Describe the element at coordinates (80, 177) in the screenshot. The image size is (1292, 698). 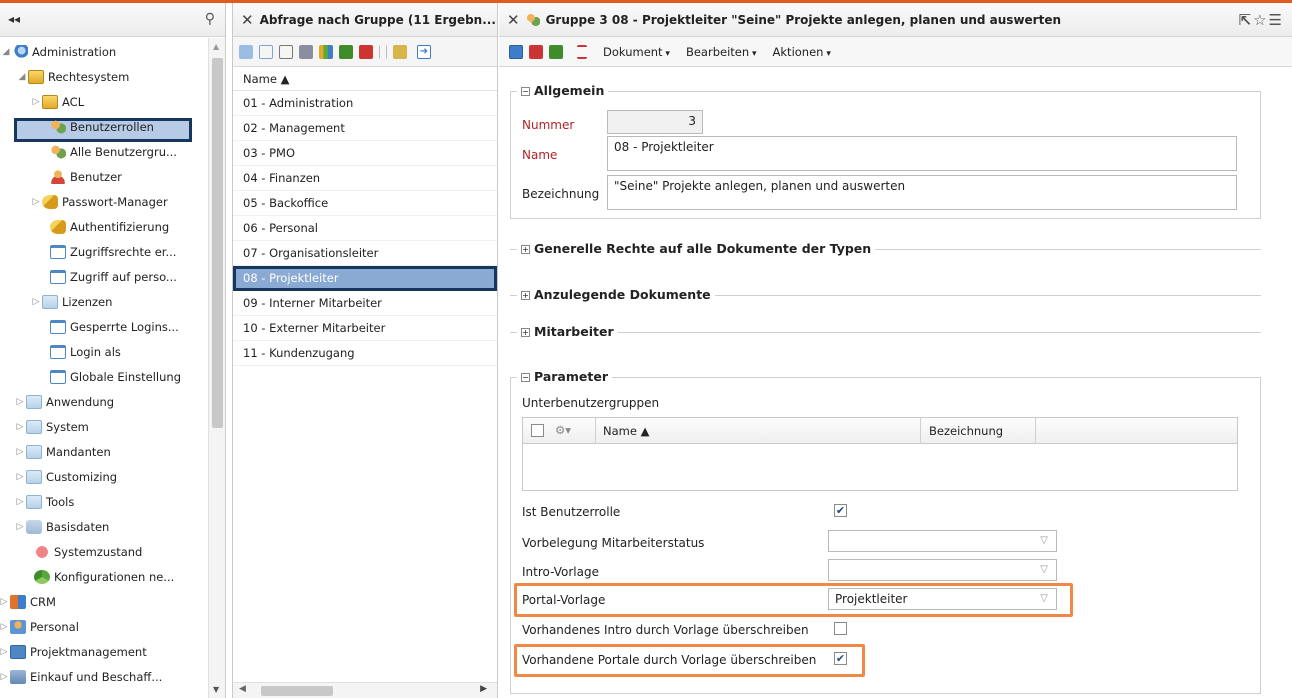
I see `tree-item: Benutzer` at that location.